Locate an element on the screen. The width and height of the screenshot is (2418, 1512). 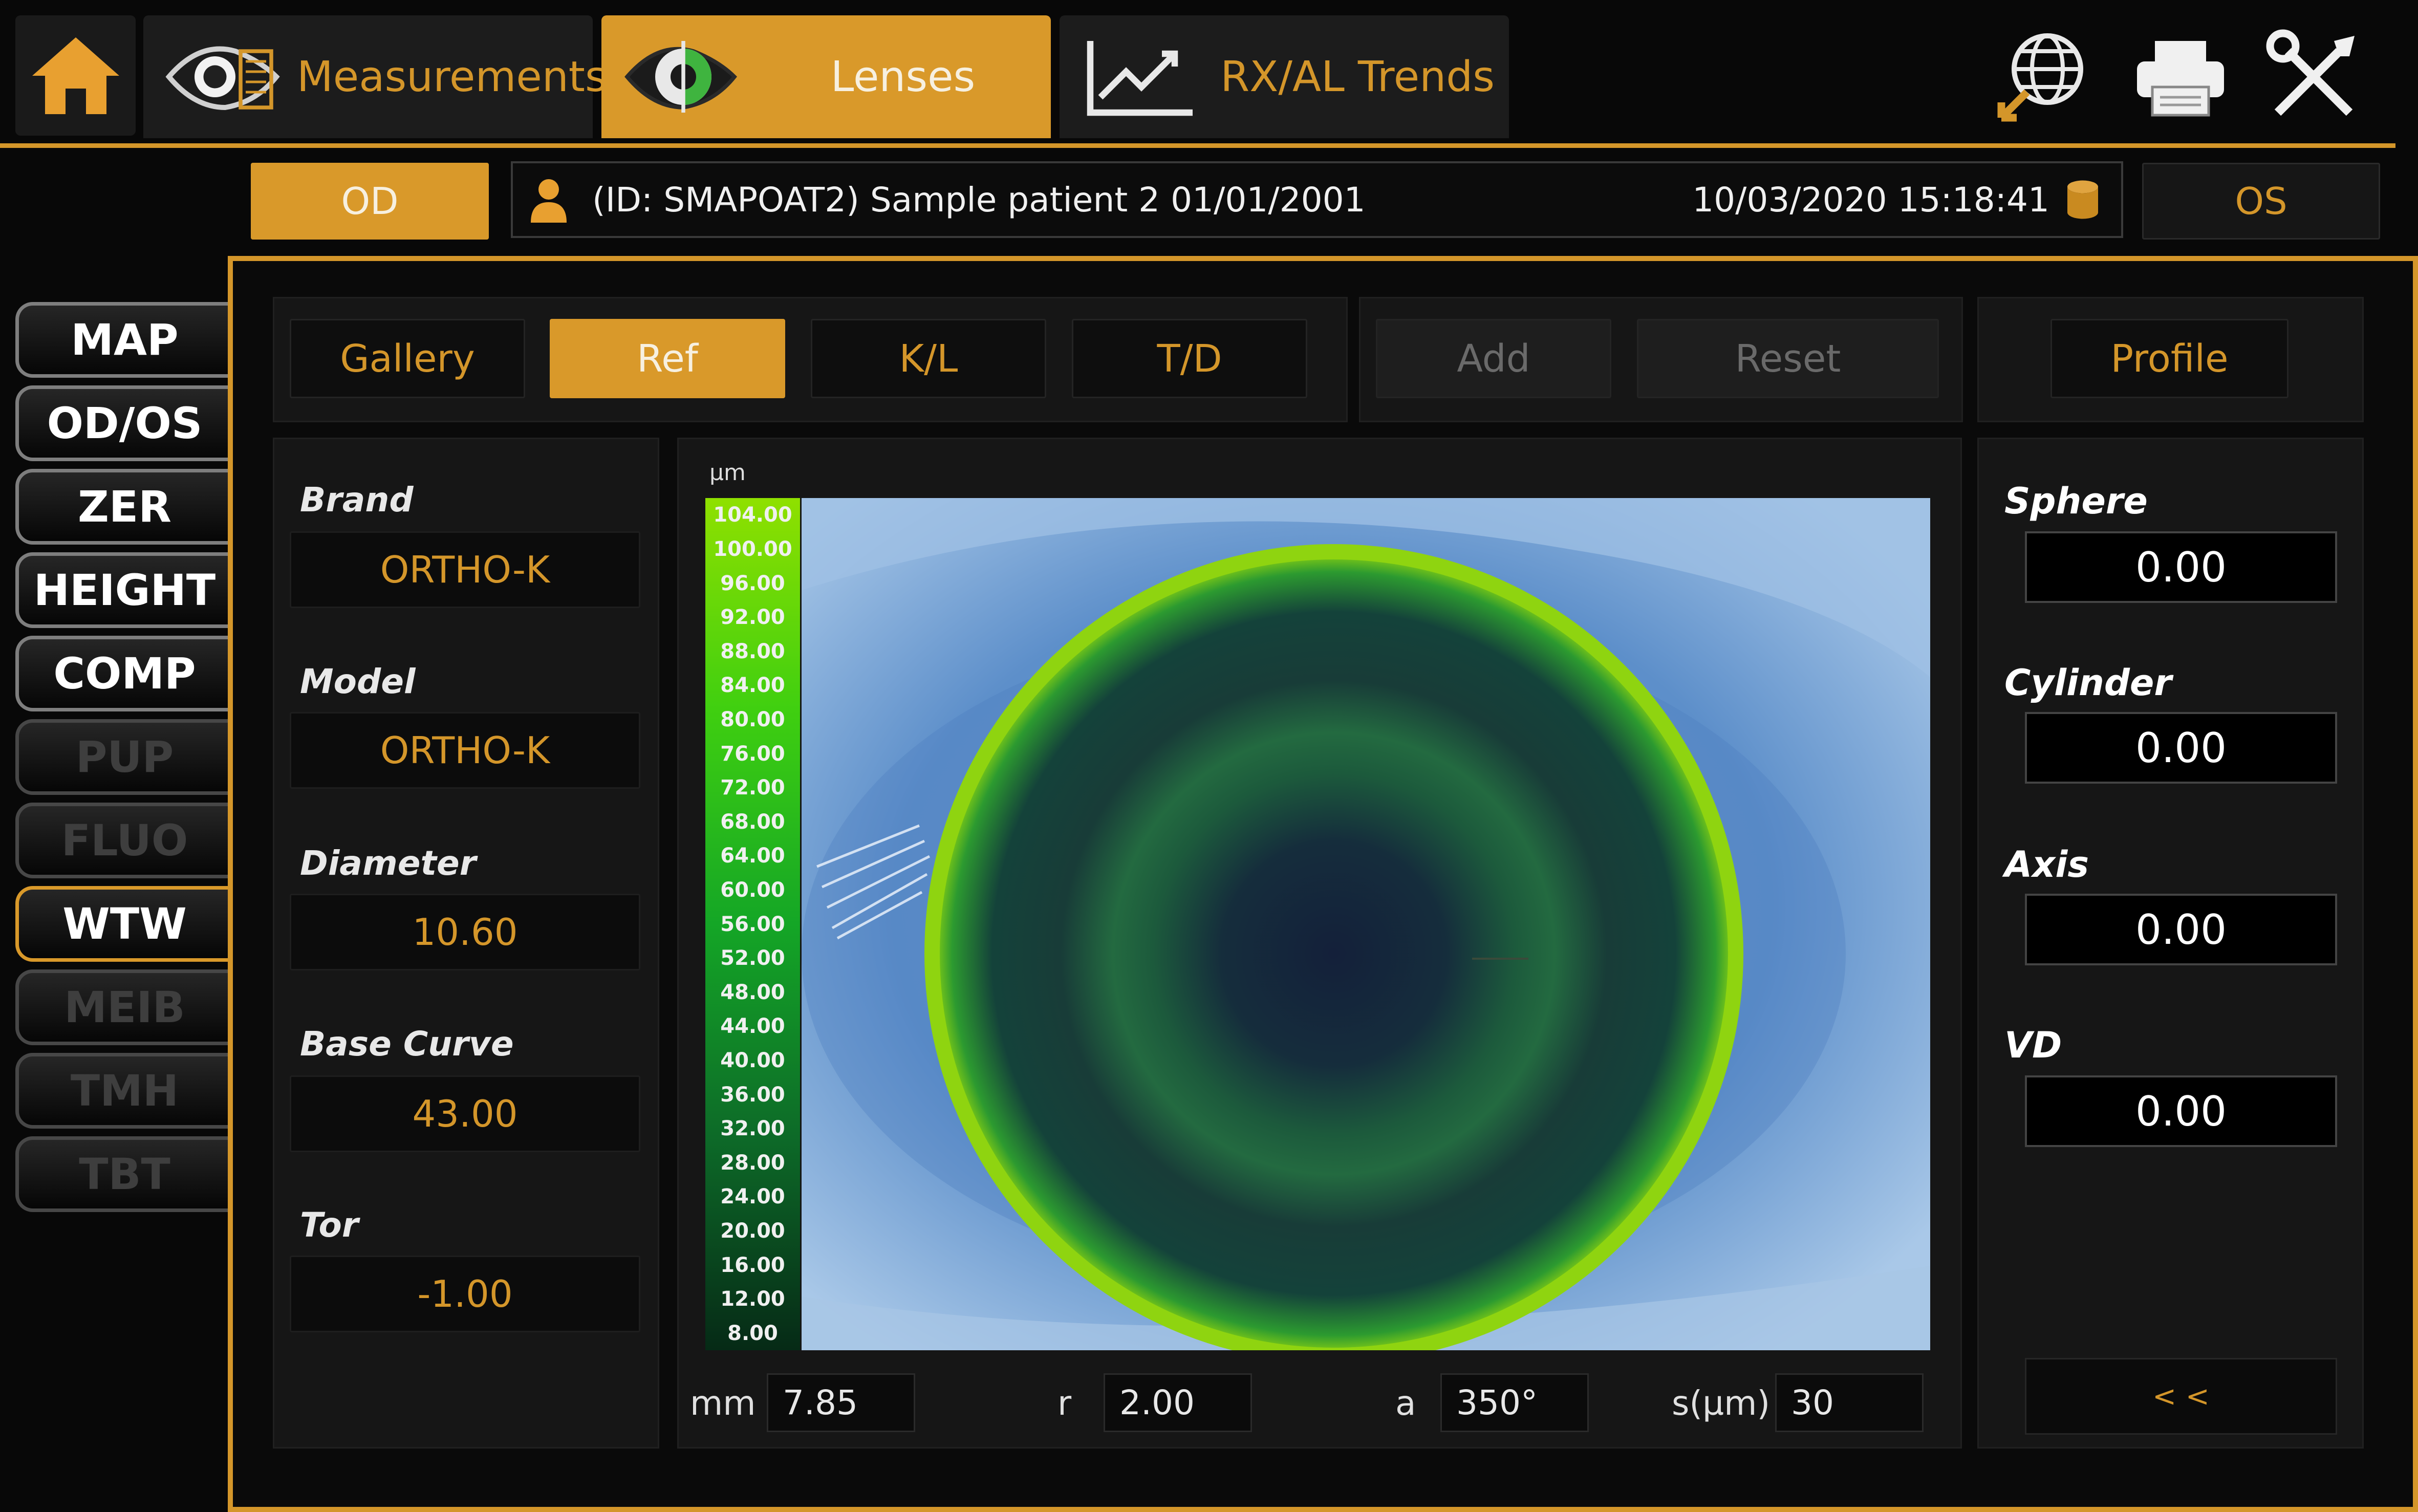
tab-rx-al-trends: RX/AL Trends is located at coordinates (1285, 76).